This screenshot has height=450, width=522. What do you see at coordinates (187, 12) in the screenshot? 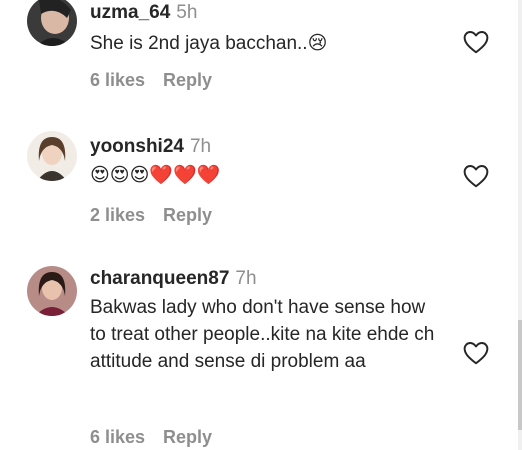
I see `timestamp: 5h` at bounding box center [187, 12].